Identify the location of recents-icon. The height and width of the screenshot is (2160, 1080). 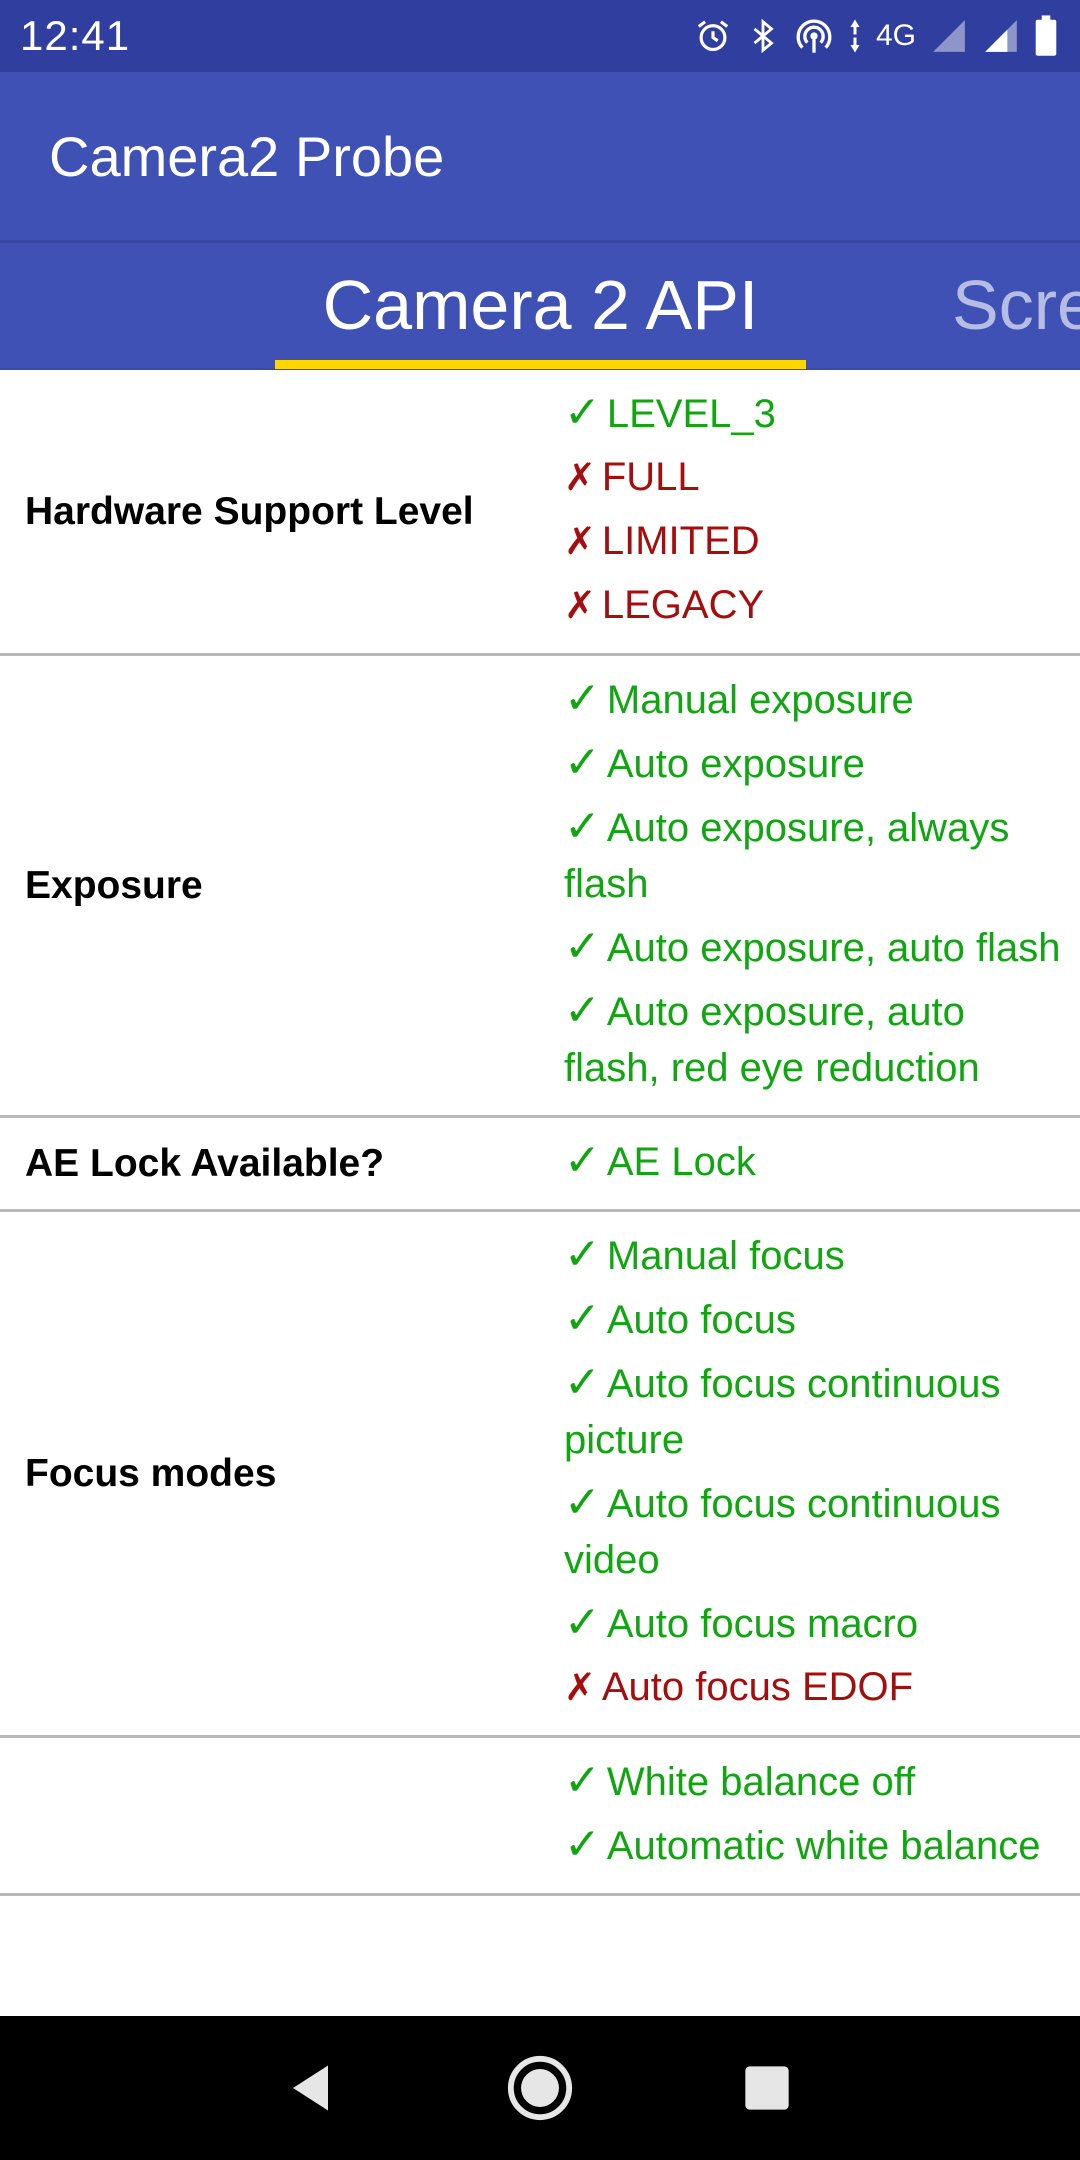
(767, 2088).